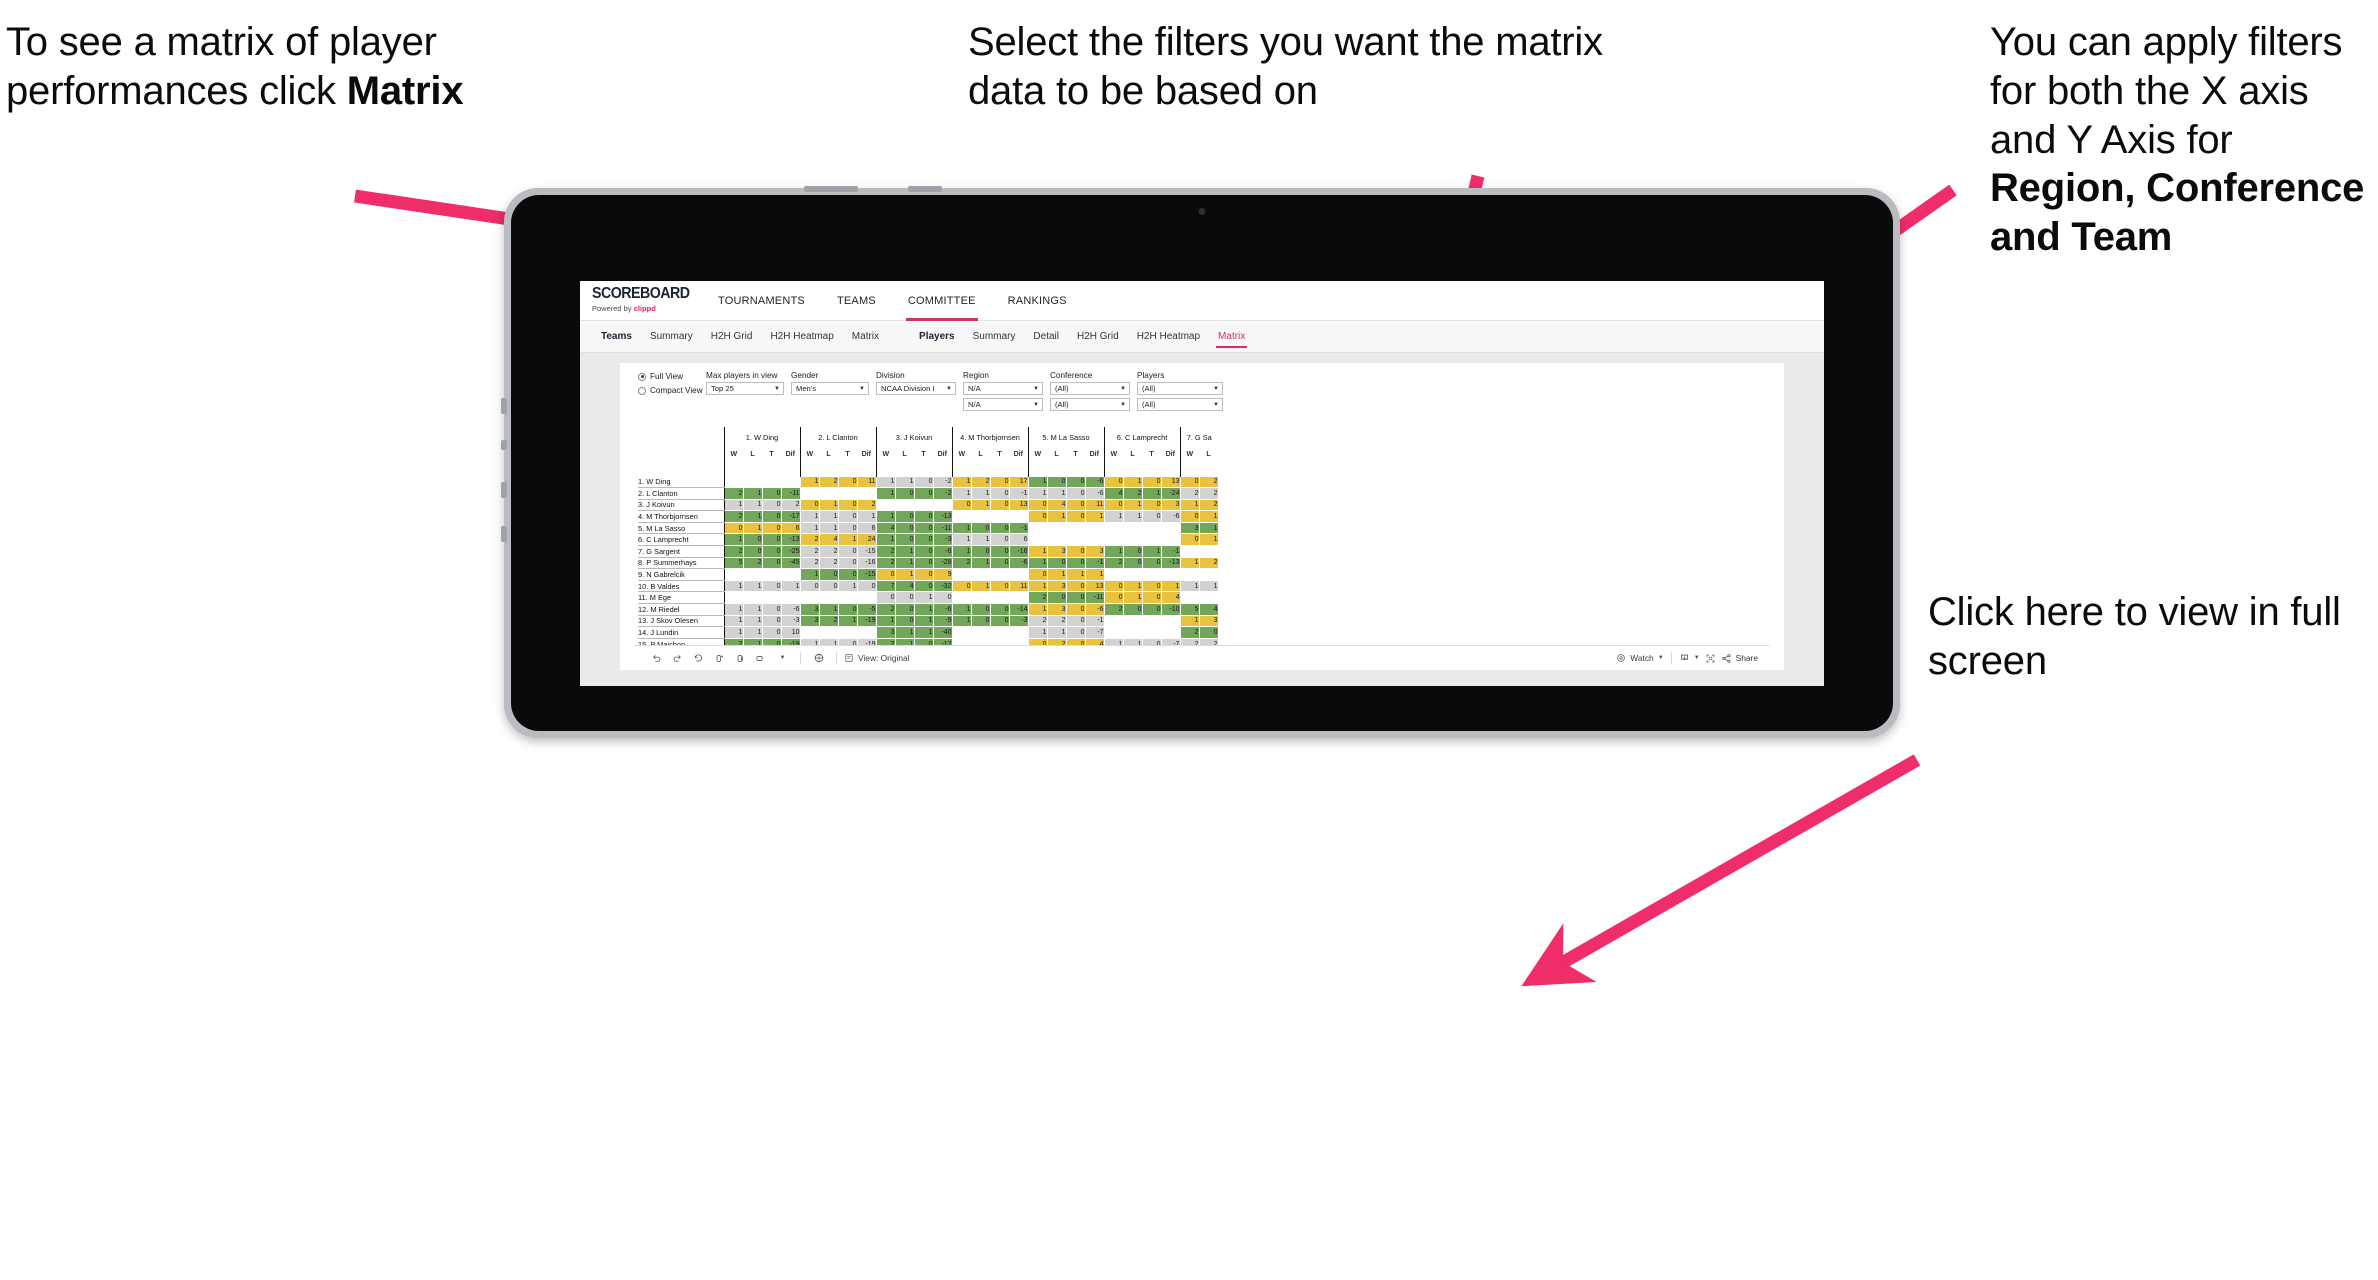  What do you see at coordinates (641, 300) in the screenshot?
I see `brand-logo: SCOREBOARD Powered by clippd` at bounding box center [641, 300].